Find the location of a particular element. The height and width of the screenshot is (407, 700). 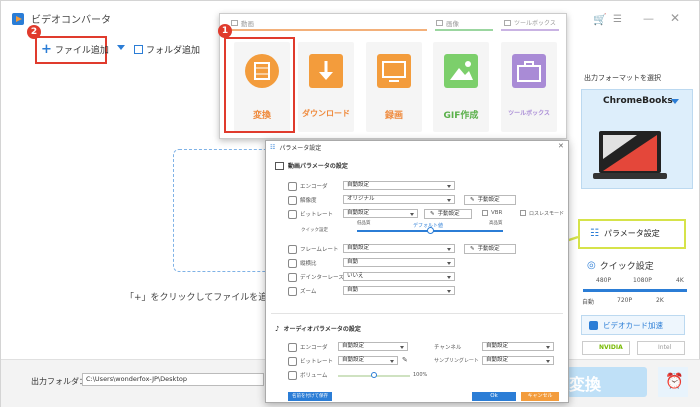

vbr-checkbox is located at coordinates (485, 213).